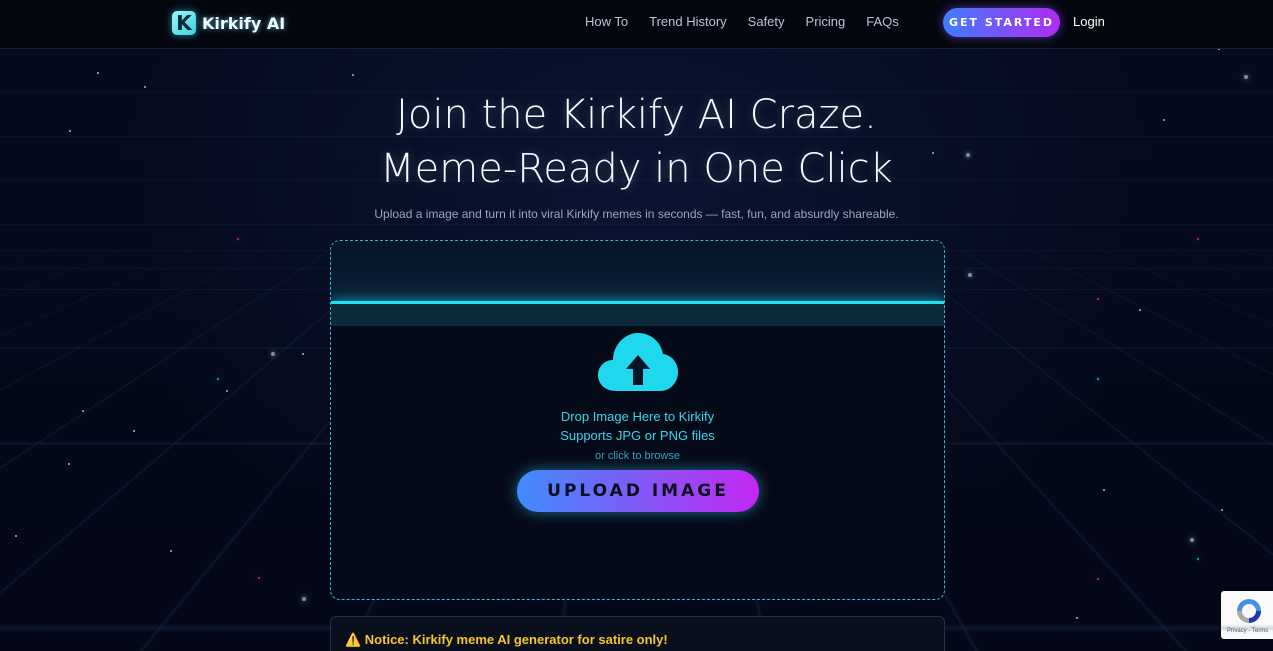 The width and height of the screenshot is (1273, 651). Describe the element at coordinates (1001, 22) in the screenshot. I see `get-started-button: GET STARTED` at that location.